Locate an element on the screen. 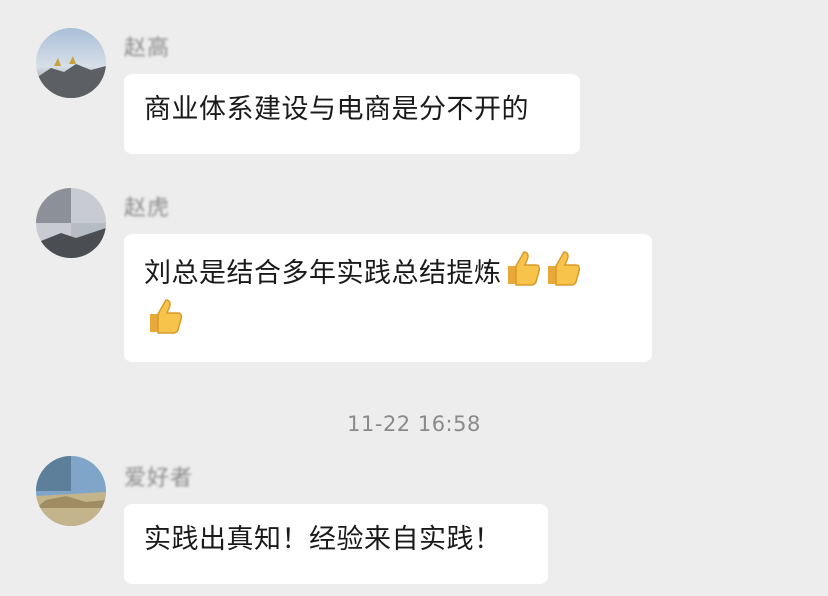 The image size is (828, 596). message-text: 商业体系建设与电商是分不开的 is located at coordinates (336, 109).